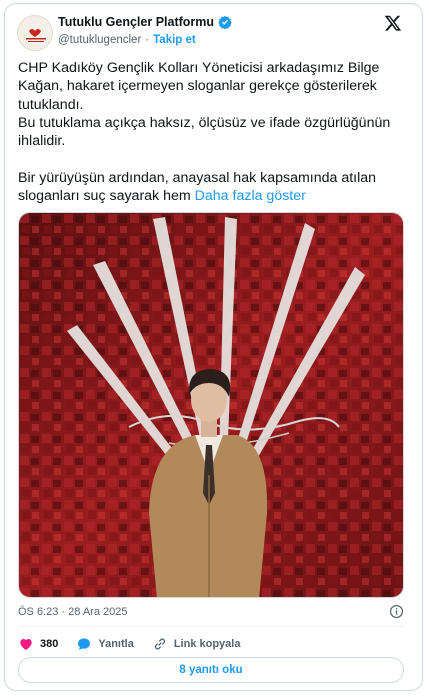 This screenshot has height=697, width=429. I want to click on reply-button: Yanıtla, so click(105, 644).